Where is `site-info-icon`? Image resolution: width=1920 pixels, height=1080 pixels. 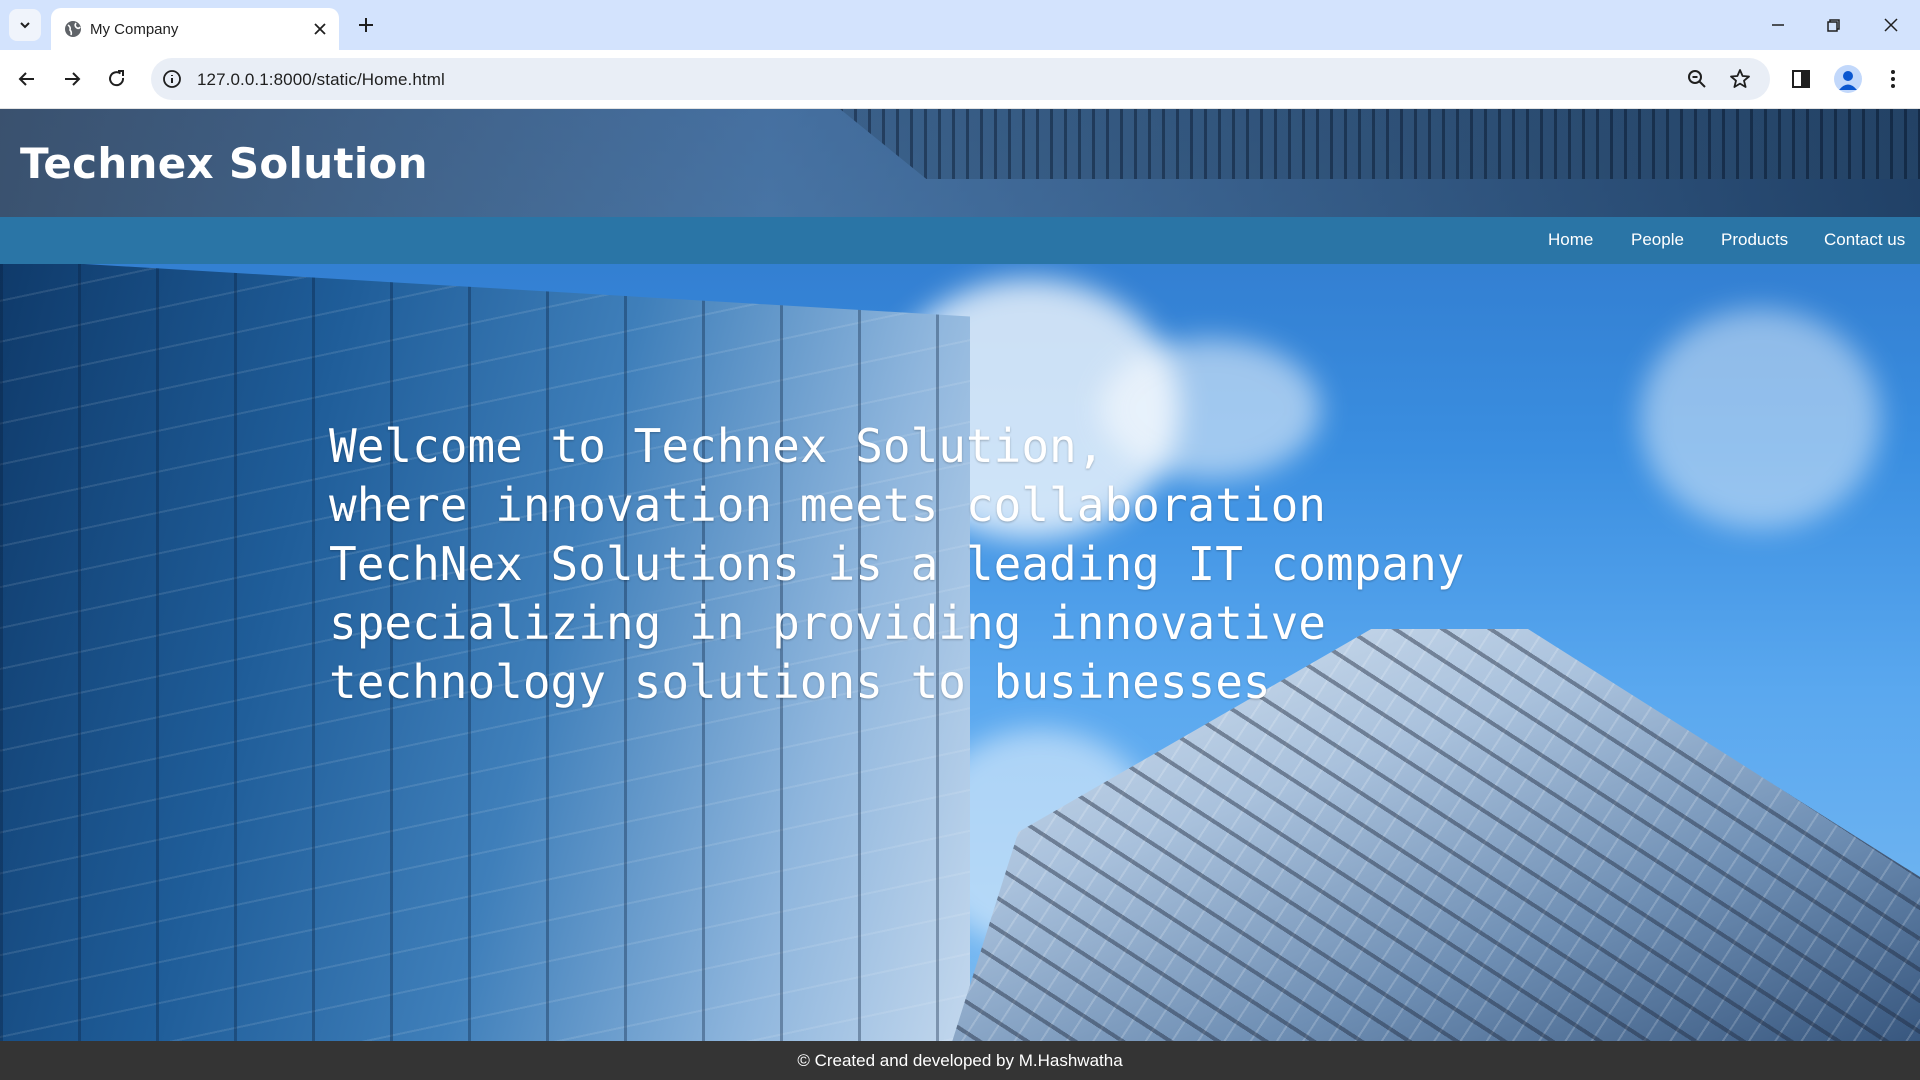 site-info-icon is located at coordinates (172, 79).